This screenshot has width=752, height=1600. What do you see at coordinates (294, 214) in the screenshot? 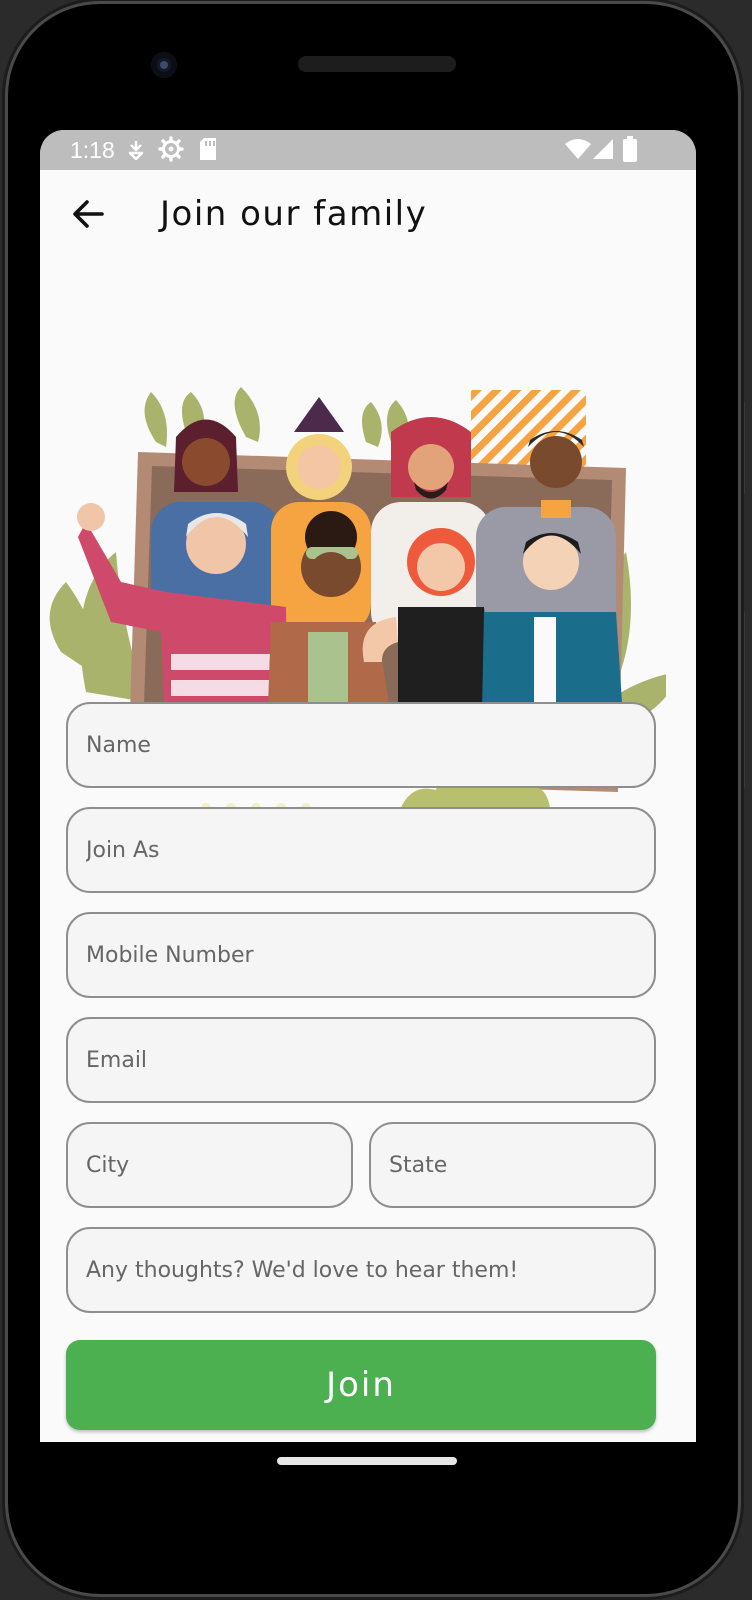
I see `page-title: Join our family` at bounding box center [294, 214].